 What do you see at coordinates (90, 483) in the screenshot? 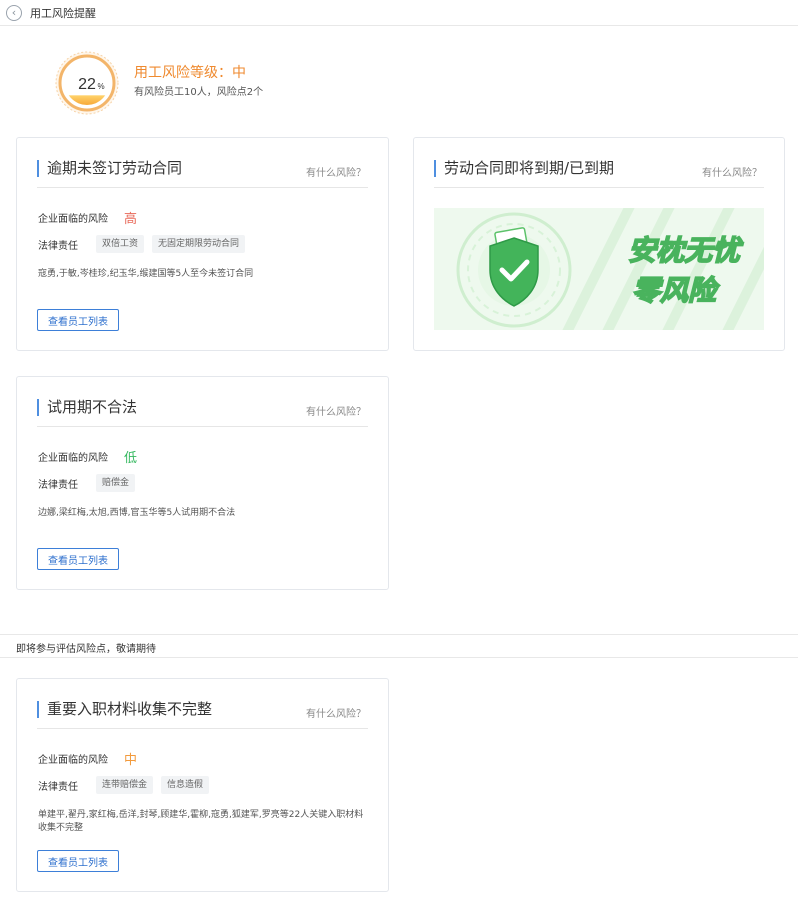
I see `liability-row: 法律责任 赔偿金` at bounding box center [90, 483].